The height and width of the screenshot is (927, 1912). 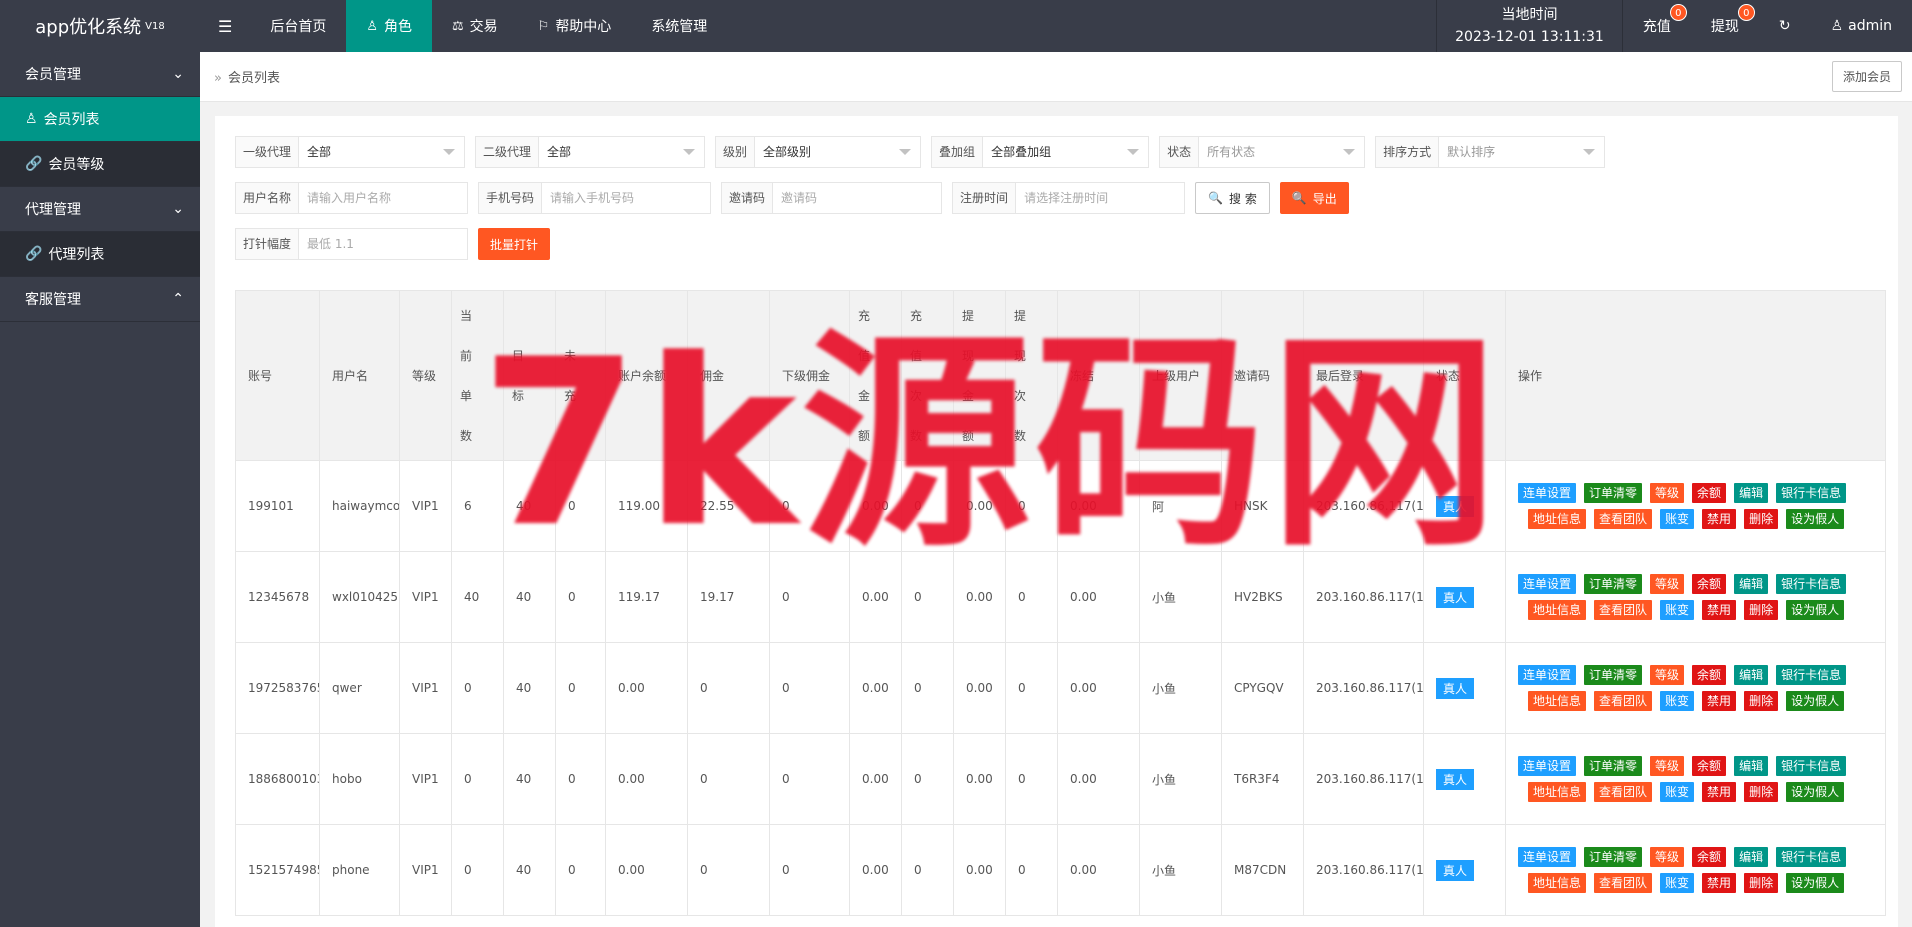 What do you see at coordinates (475, 26) in the screenshot?
I see `nav-trade: ⚖ 交易` at bounding box center [475, 26].